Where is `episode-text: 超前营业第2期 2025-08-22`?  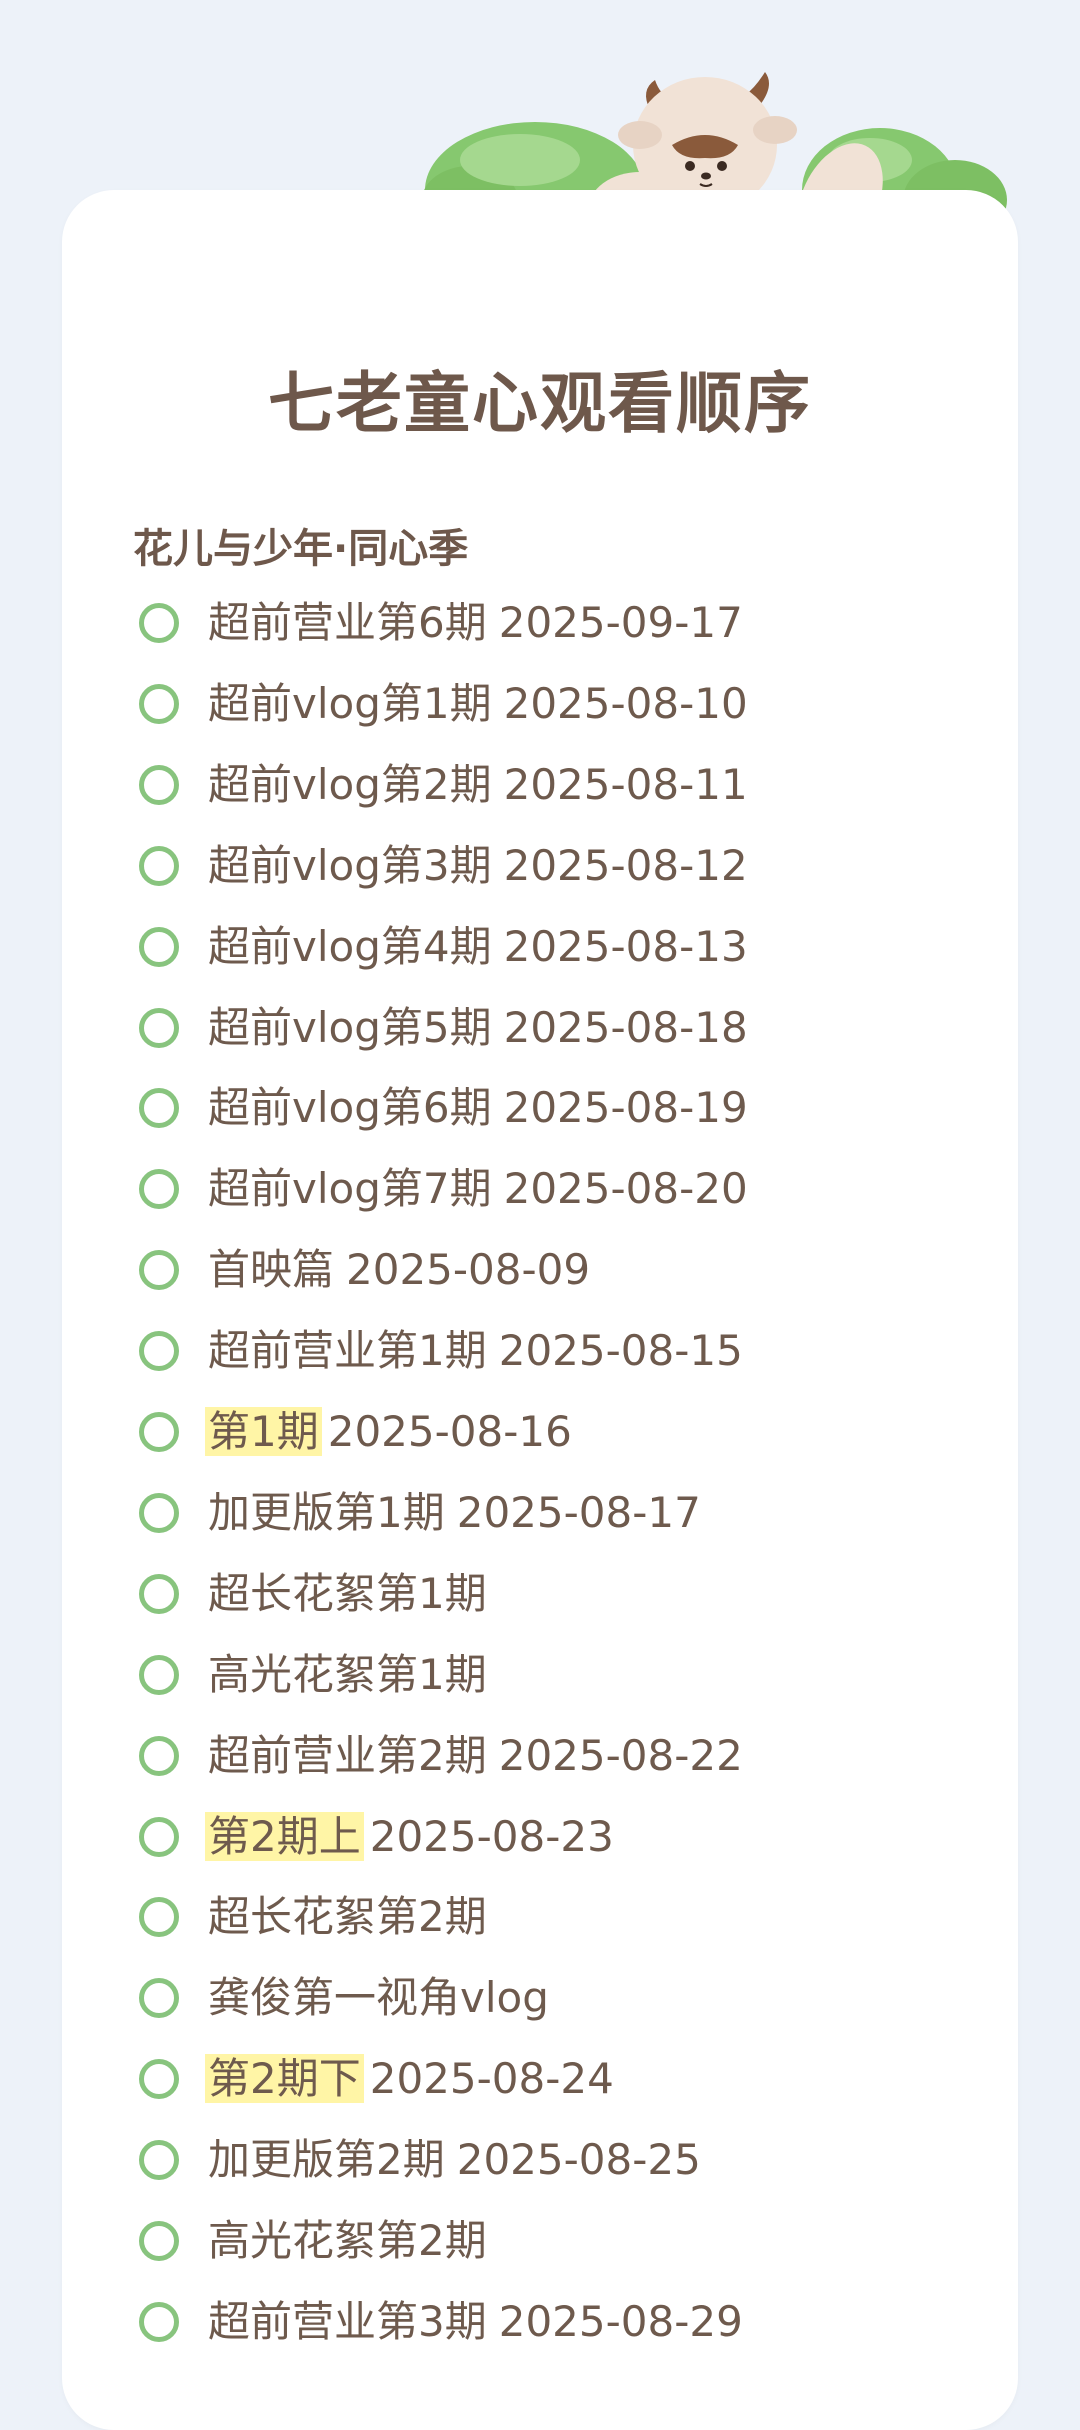
episode-text: 超前营业第2期 2025-08-22 is located at coordinates (475, 1756).